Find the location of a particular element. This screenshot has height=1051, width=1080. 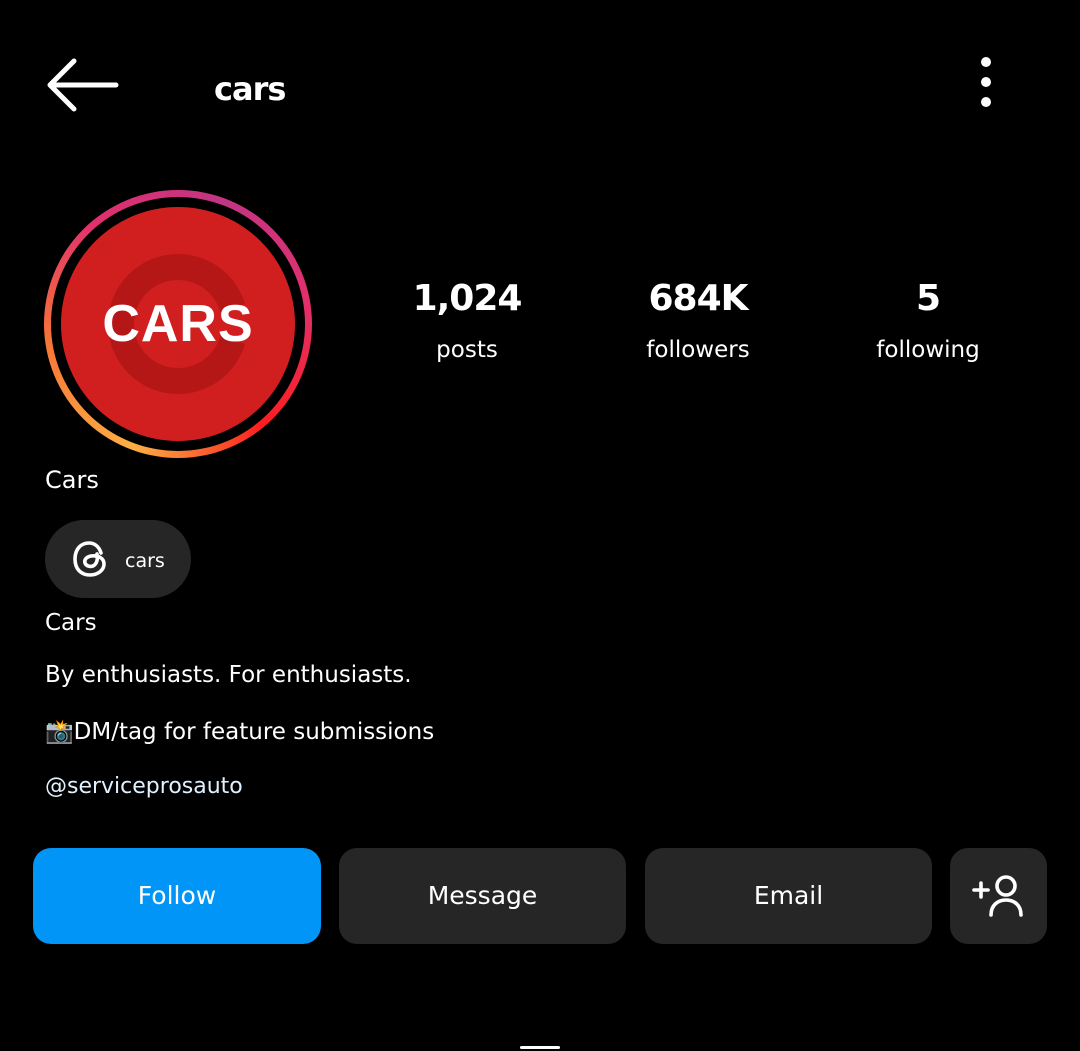

page-title: cars is located at coordinates (250, 89).